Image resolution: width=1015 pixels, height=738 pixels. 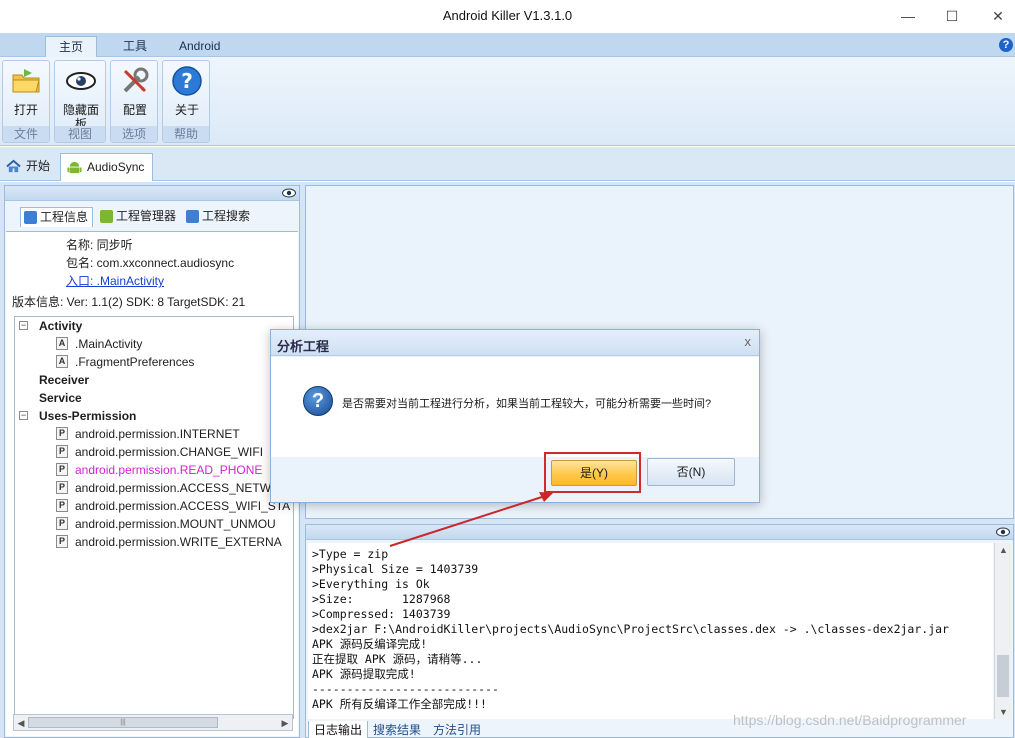 What do you see at coordinates (134, 362) in the screenshot?
I see `tree-item: .FragmentPreferences` at bounding box center [134, 362].